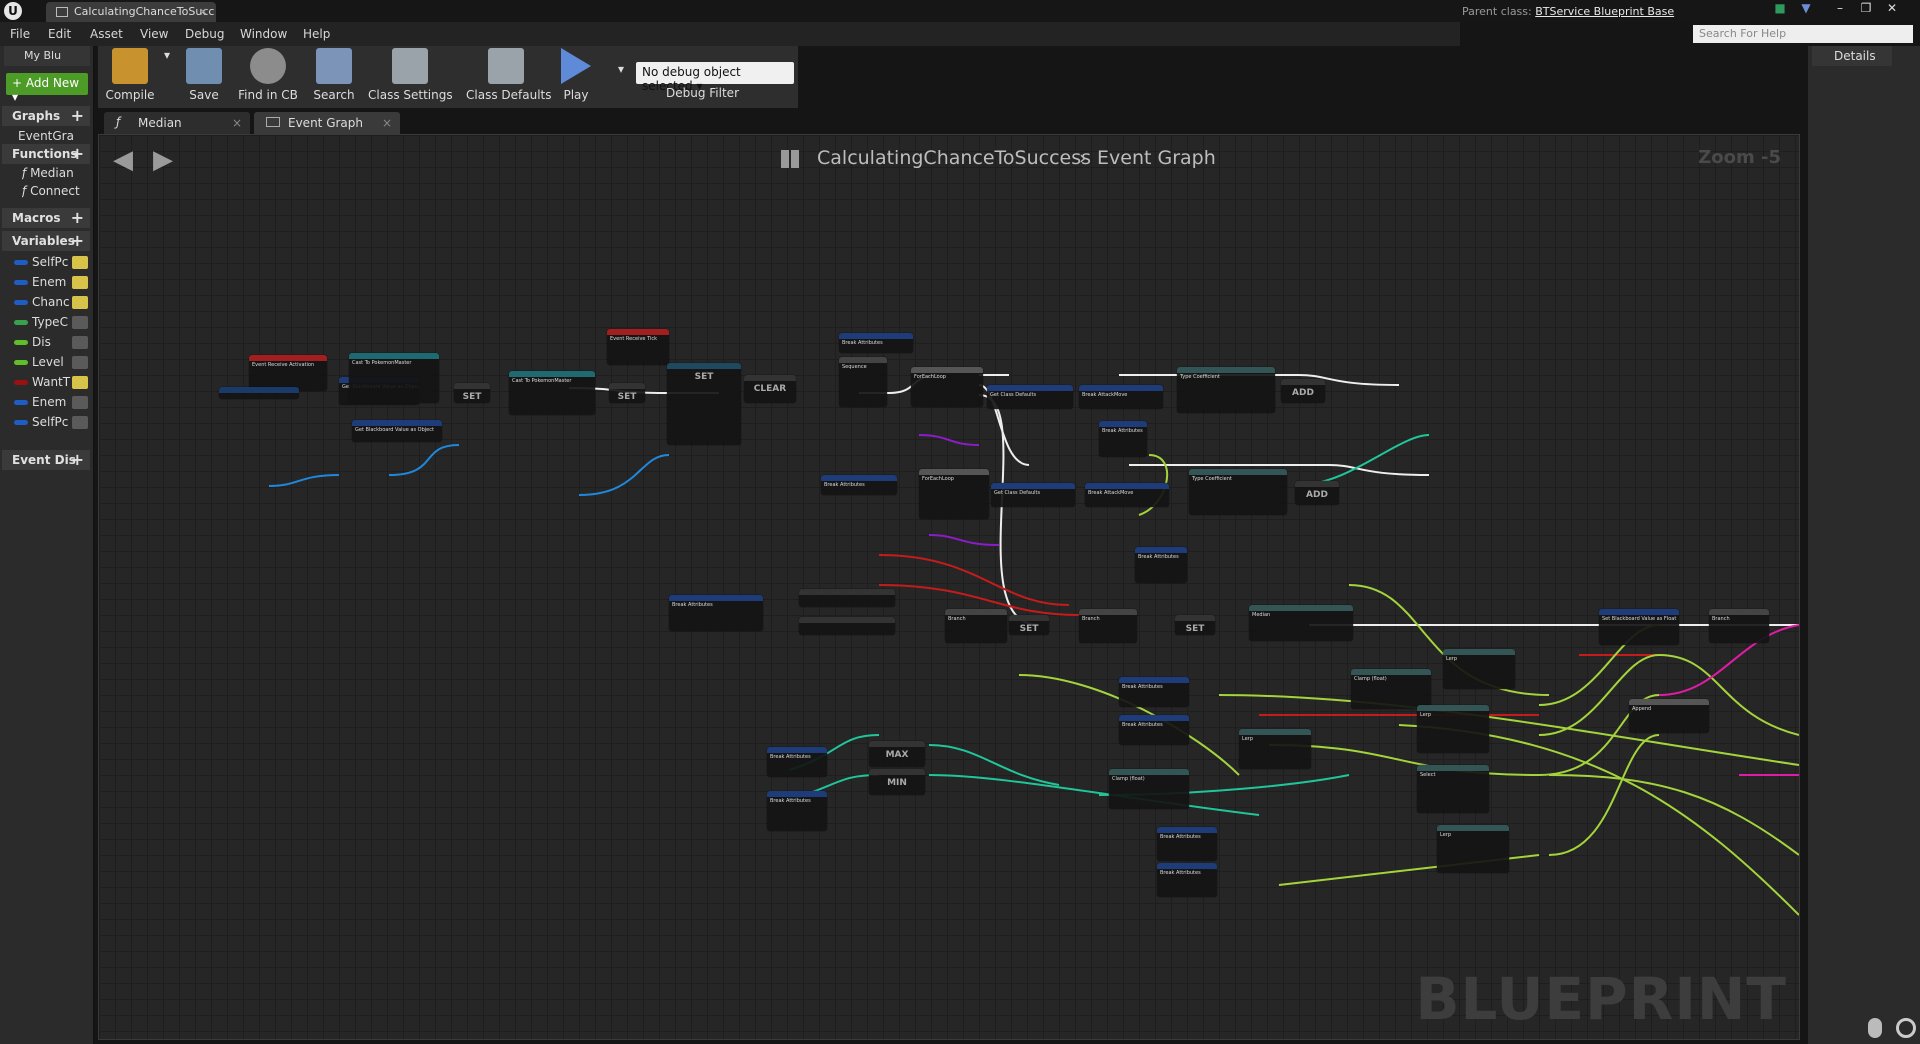 The width and height of the screenshot is (1920, 1044). I want to click on search-button: Search, so click(334, 77).